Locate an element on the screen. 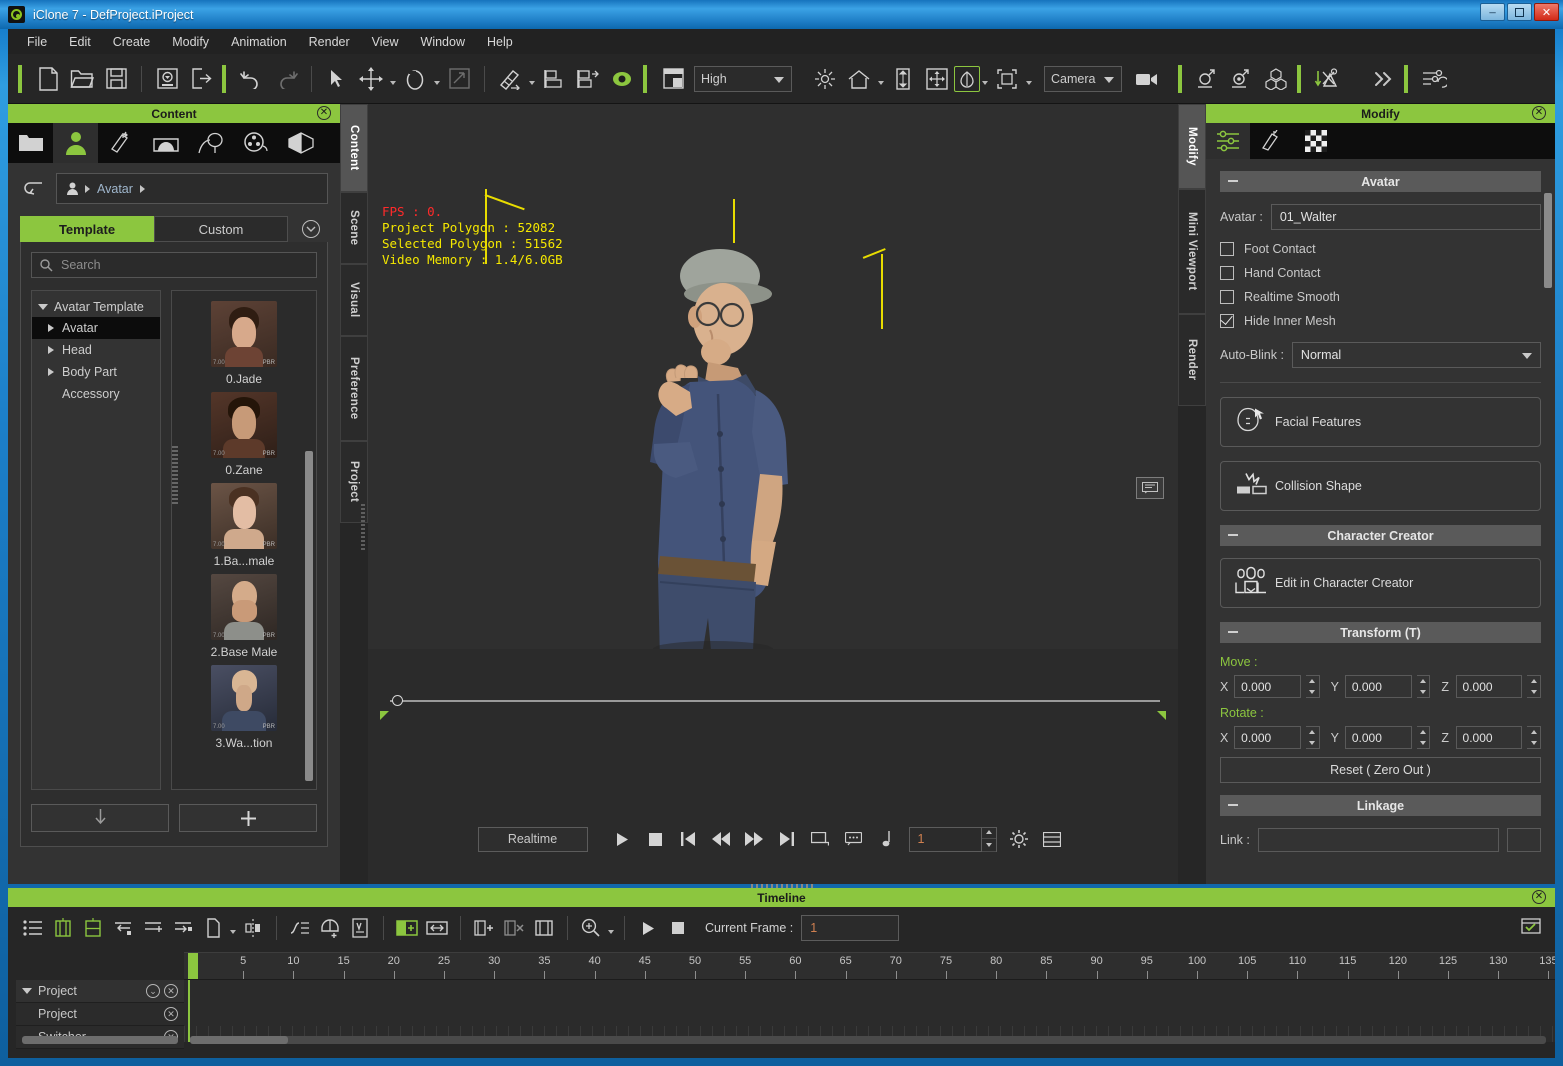  import-icon is located at coordinates (167, 79).